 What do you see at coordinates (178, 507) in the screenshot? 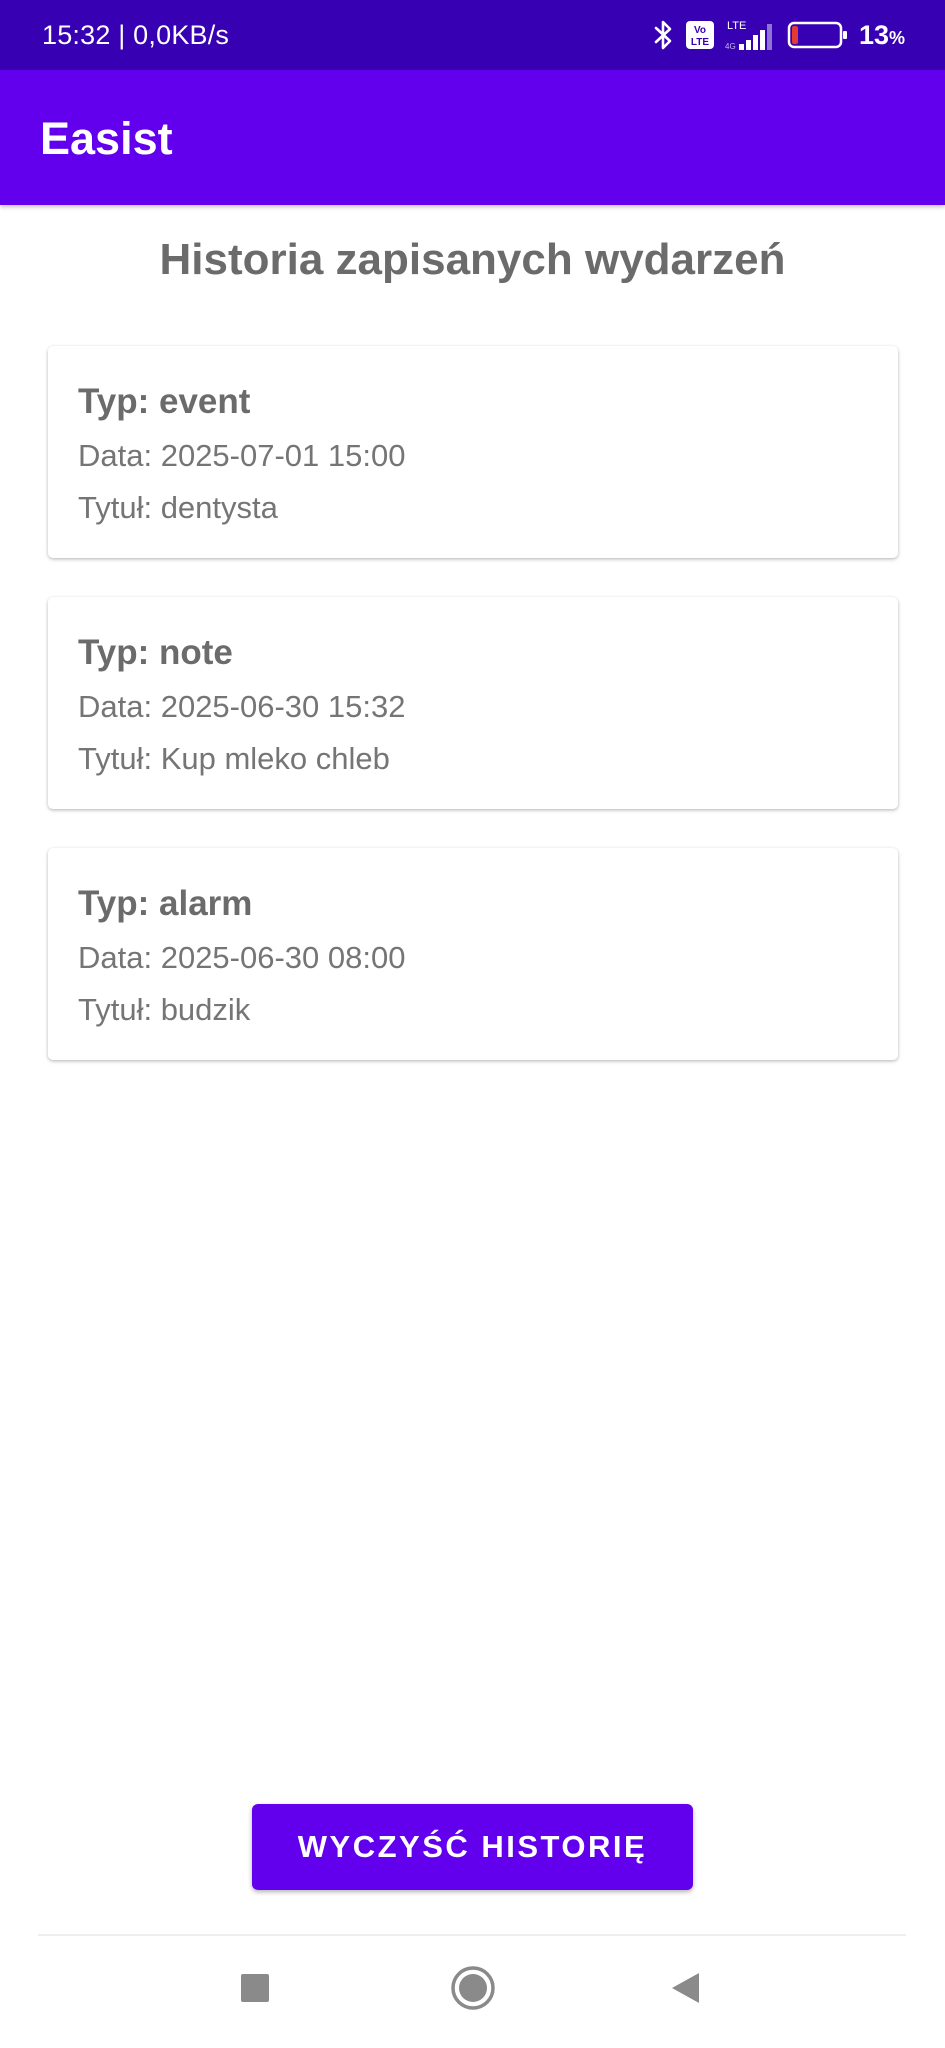
I see `event-title: Tytuł: dentysta` at bounding box center [178, 507].